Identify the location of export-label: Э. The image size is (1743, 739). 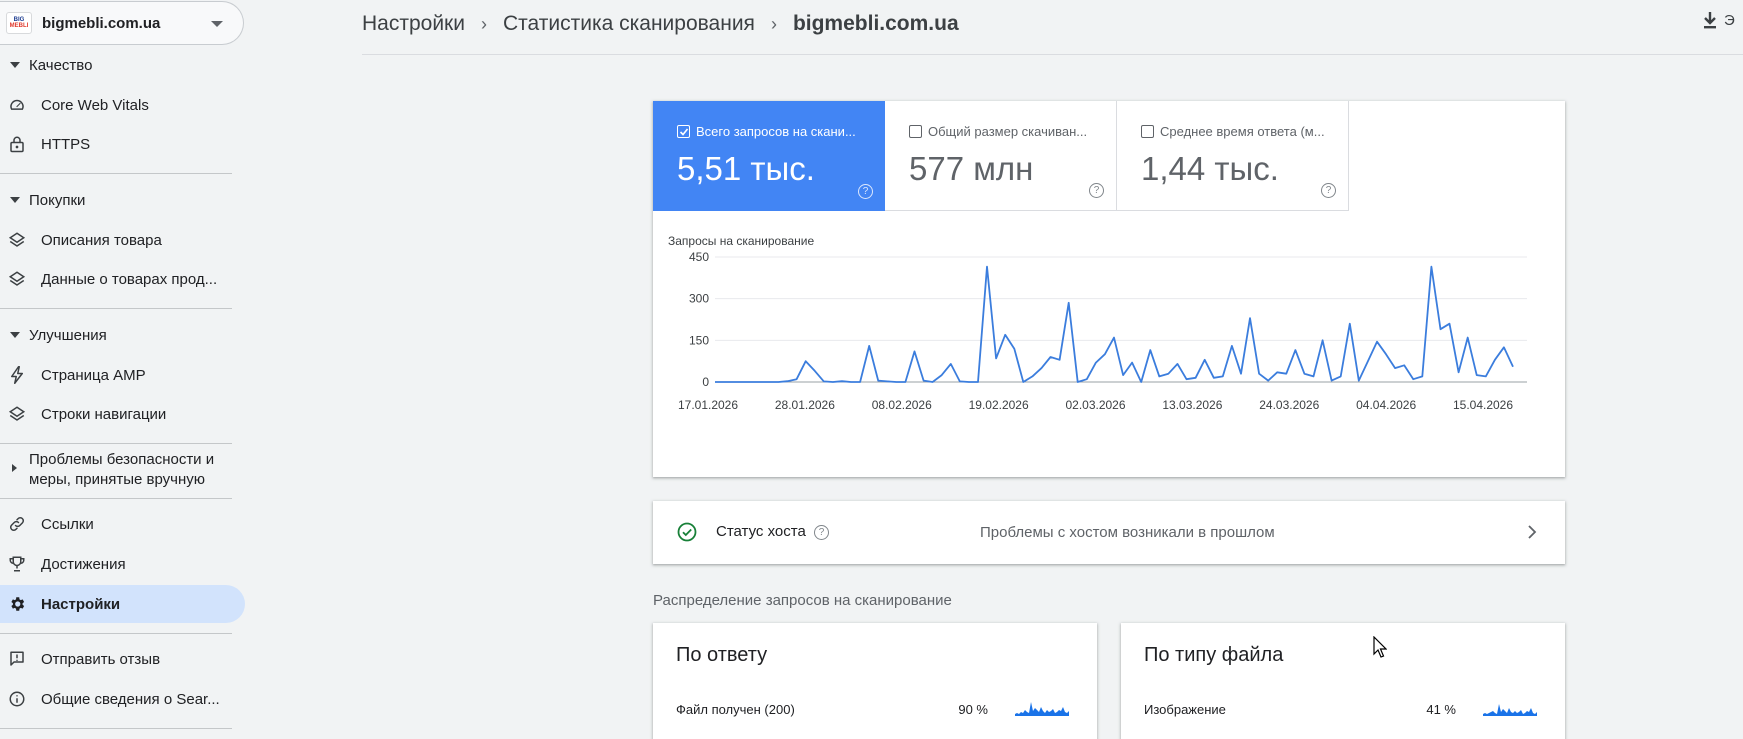
(1729, 20).